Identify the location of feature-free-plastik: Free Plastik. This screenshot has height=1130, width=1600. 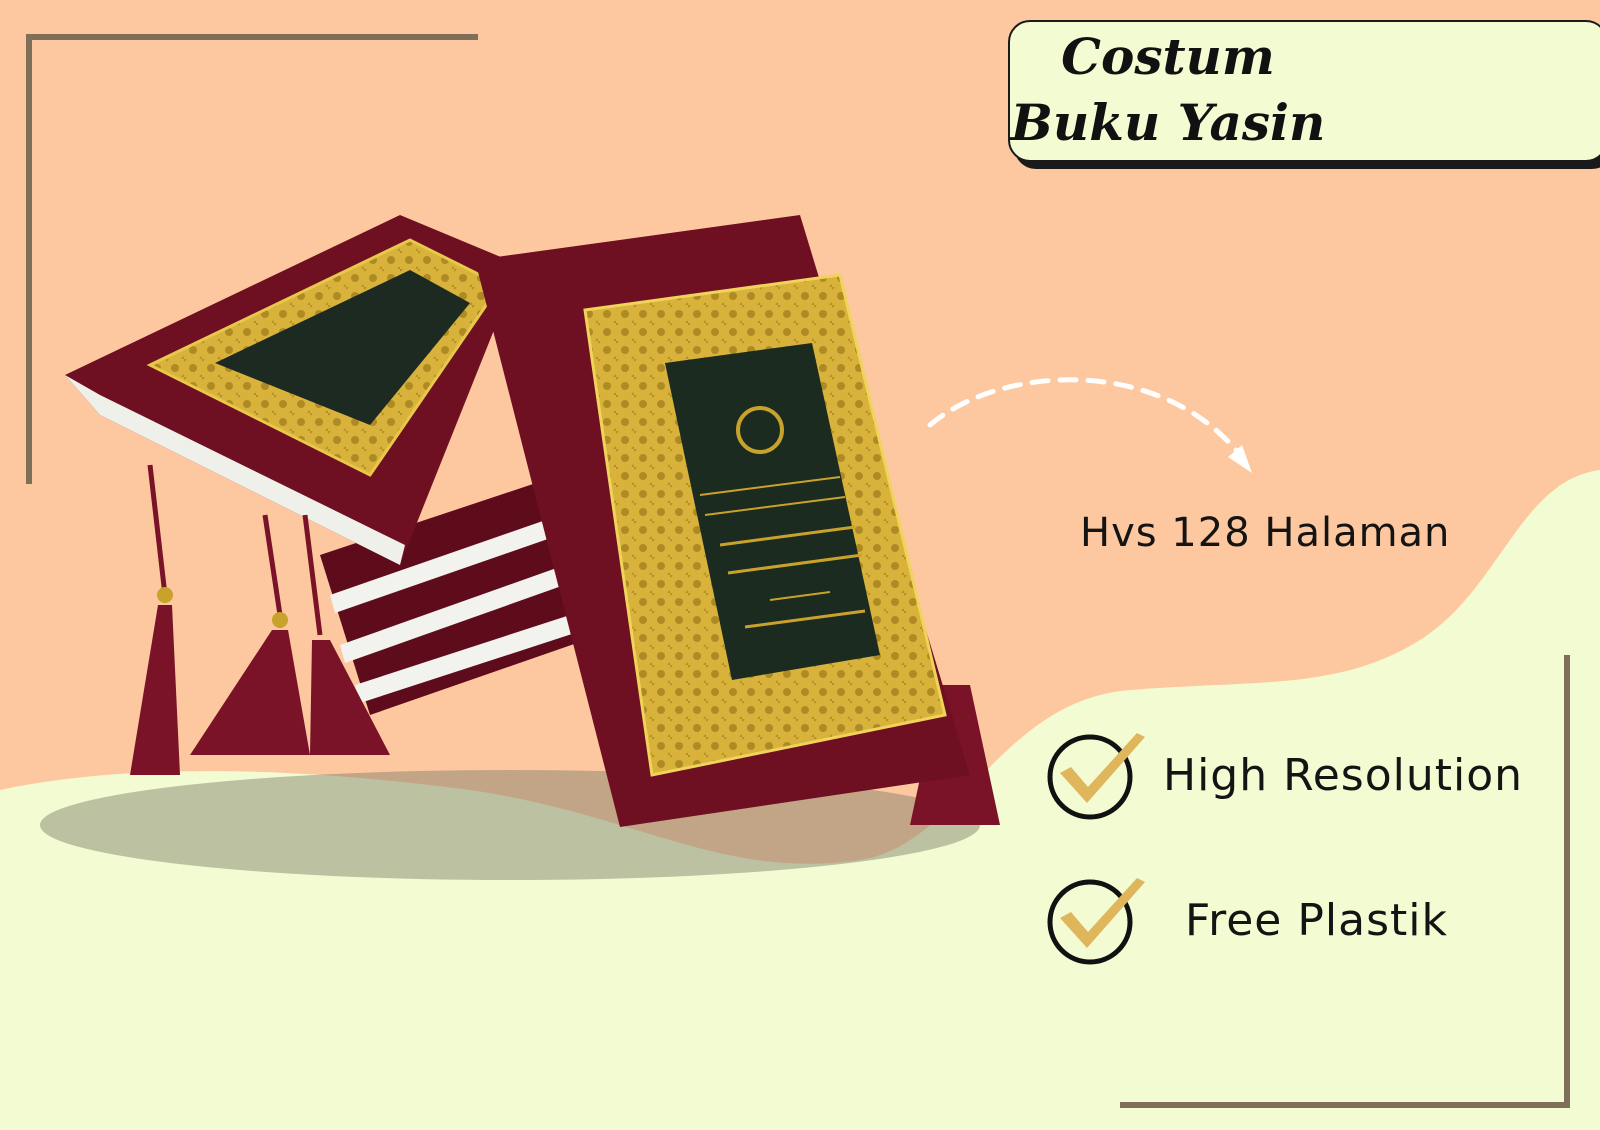
(1246, 920).